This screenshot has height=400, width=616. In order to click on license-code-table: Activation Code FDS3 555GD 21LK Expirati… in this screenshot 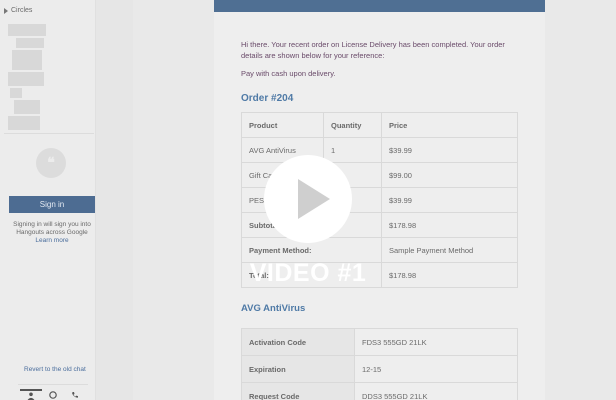, I will do `click(379, 364)`.